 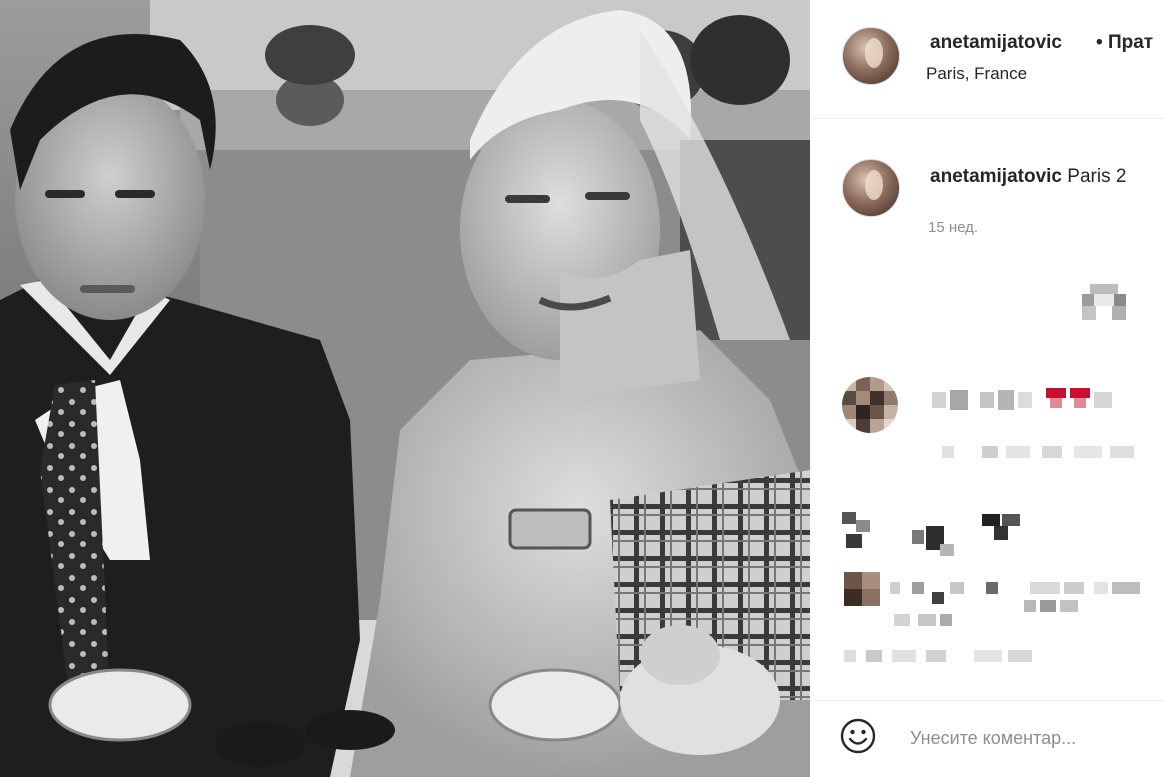 What do you see at coordinates (871, 56) in the screenshot?
I see `author-avatar` at bounding box center [871, 56].